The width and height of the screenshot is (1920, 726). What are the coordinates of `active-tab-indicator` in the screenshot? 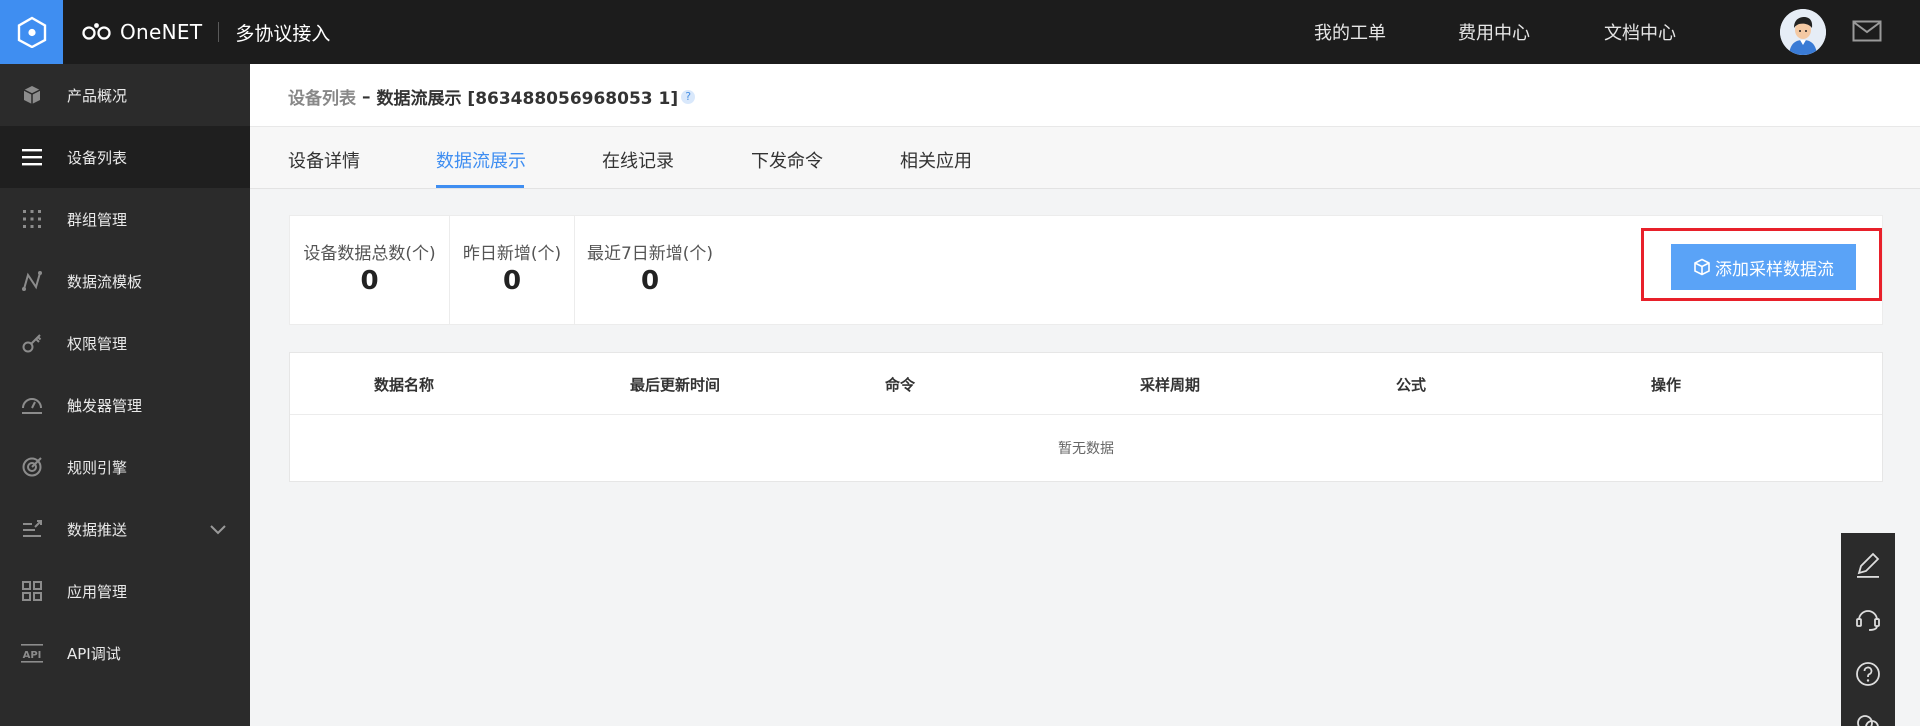 It's located at (480, 186).